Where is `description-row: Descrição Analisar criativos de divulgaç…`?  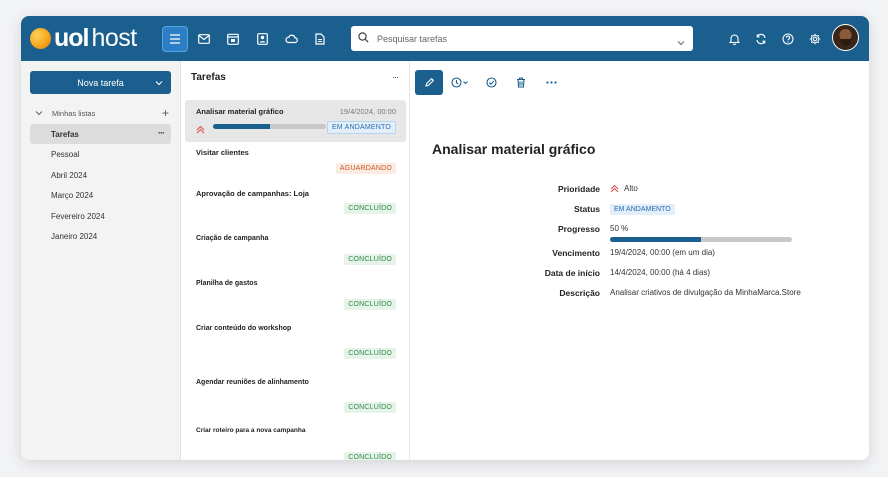
description-row: Descrição Analisar criativos de divulgaç… is located at coordinates (660, 294).